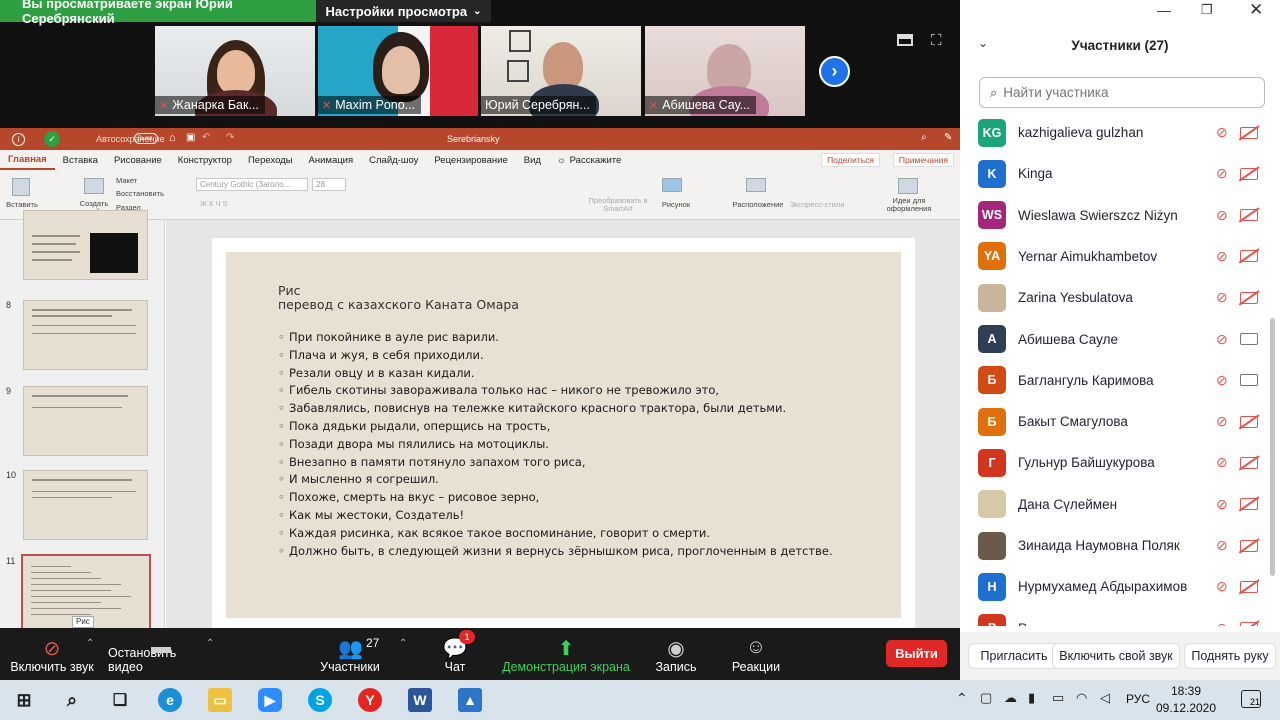 This screenshot has height=720, width=1280. I want to click on zoom-app-icon: ▶, so click(270, 700).